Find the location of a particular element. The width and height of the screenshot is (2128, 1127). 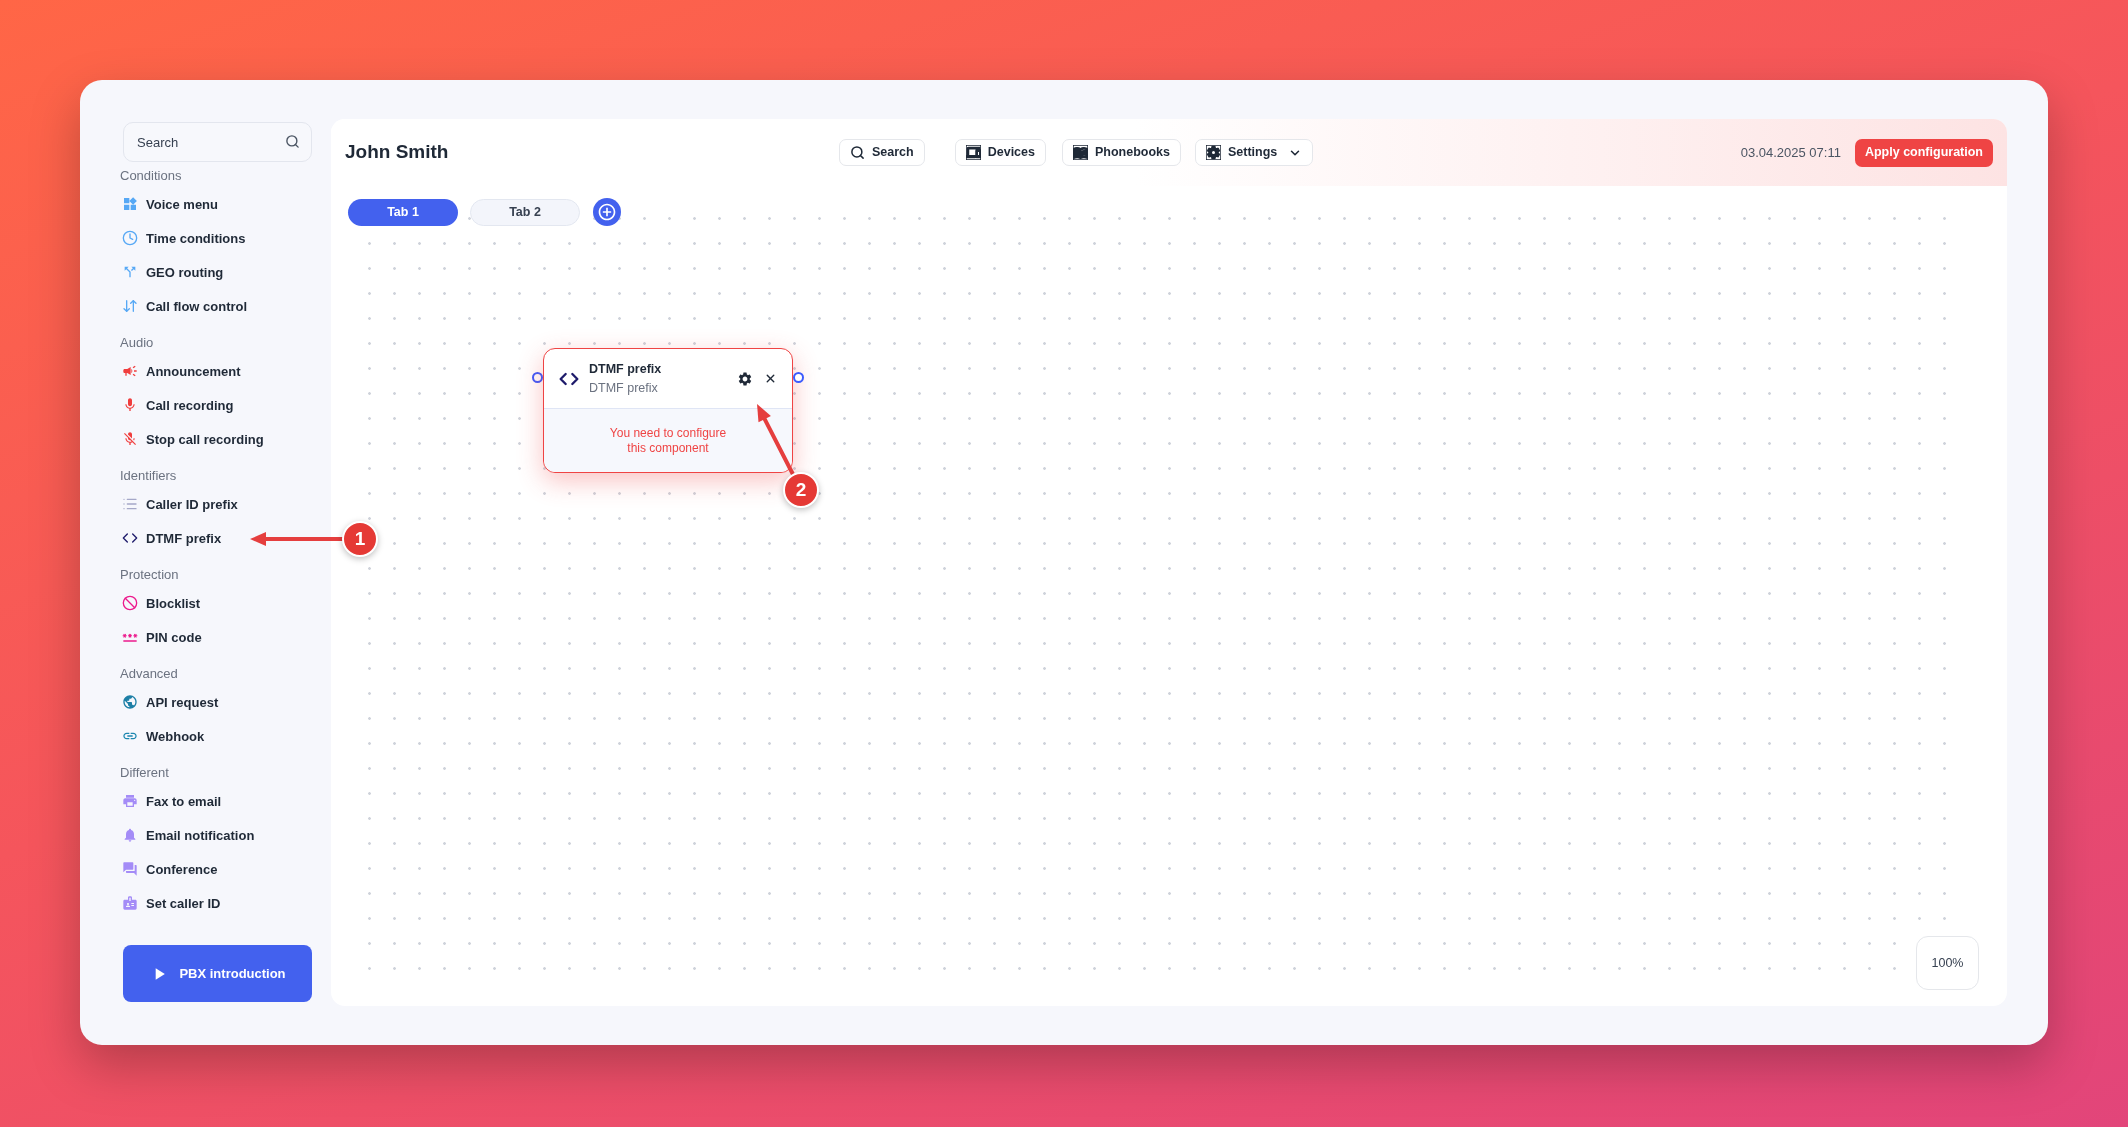

split-arrow-icon is located at coordinates (130, 272).